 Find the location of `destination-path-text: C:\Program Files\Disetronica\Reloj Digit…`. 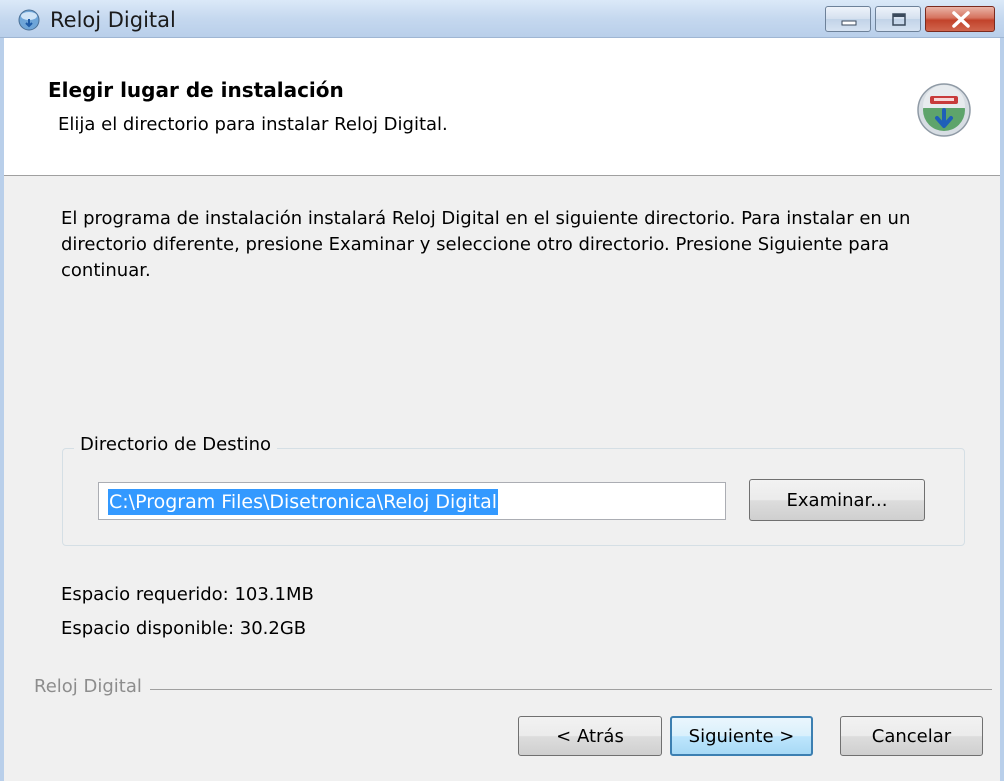

destination-path-text: C:\Program Files\Disetronica\Reloj Digit… is located at coordinates (303, 502).